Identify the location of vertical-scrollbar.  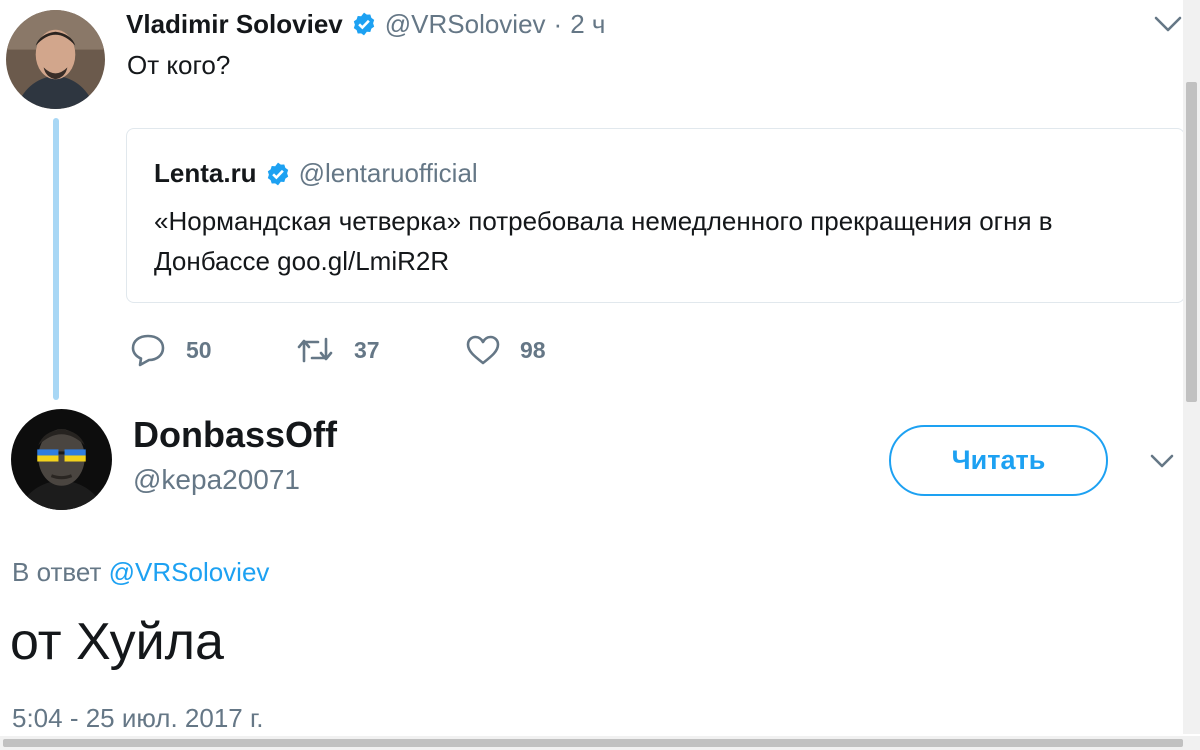
(1191, 367).